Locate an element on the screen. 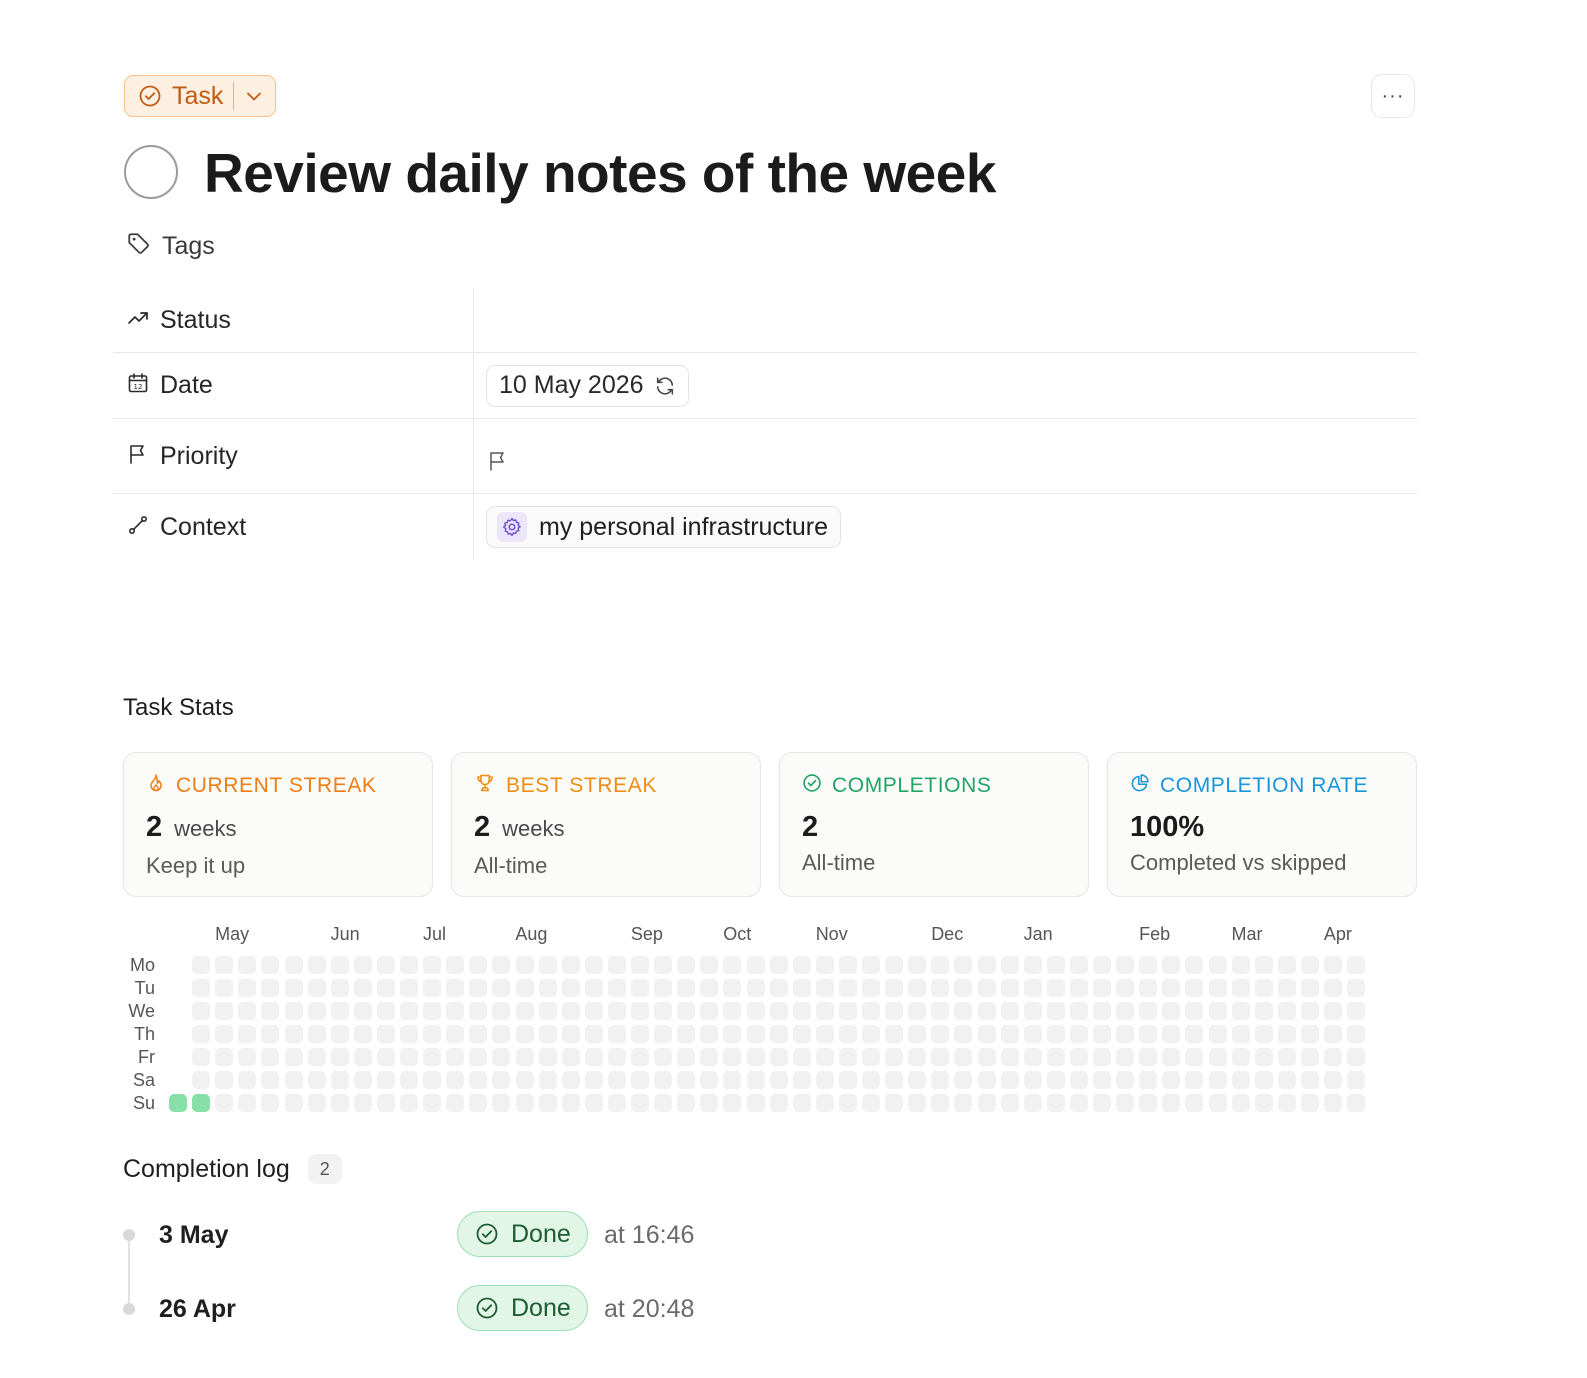 The height and width of the screenshot is (1378, 1587). type-label: Task is located at coordinates (198, 95).